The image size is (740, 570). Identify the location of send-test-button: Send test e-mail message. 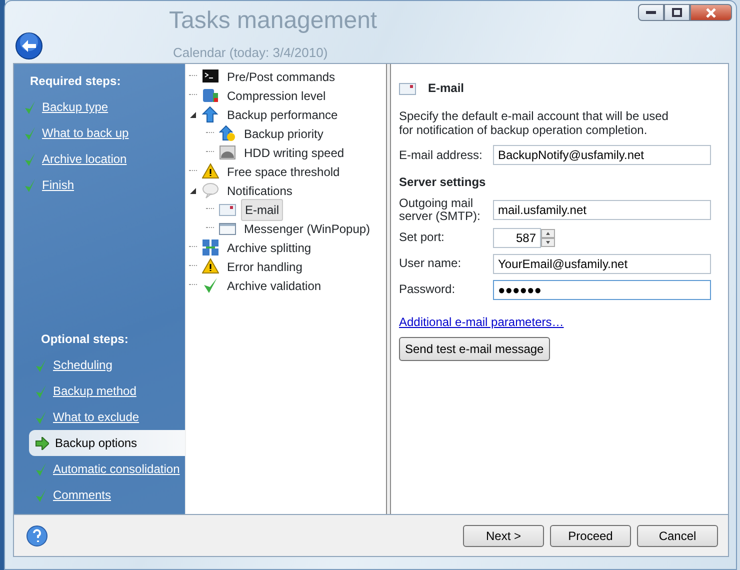
(474, 349).